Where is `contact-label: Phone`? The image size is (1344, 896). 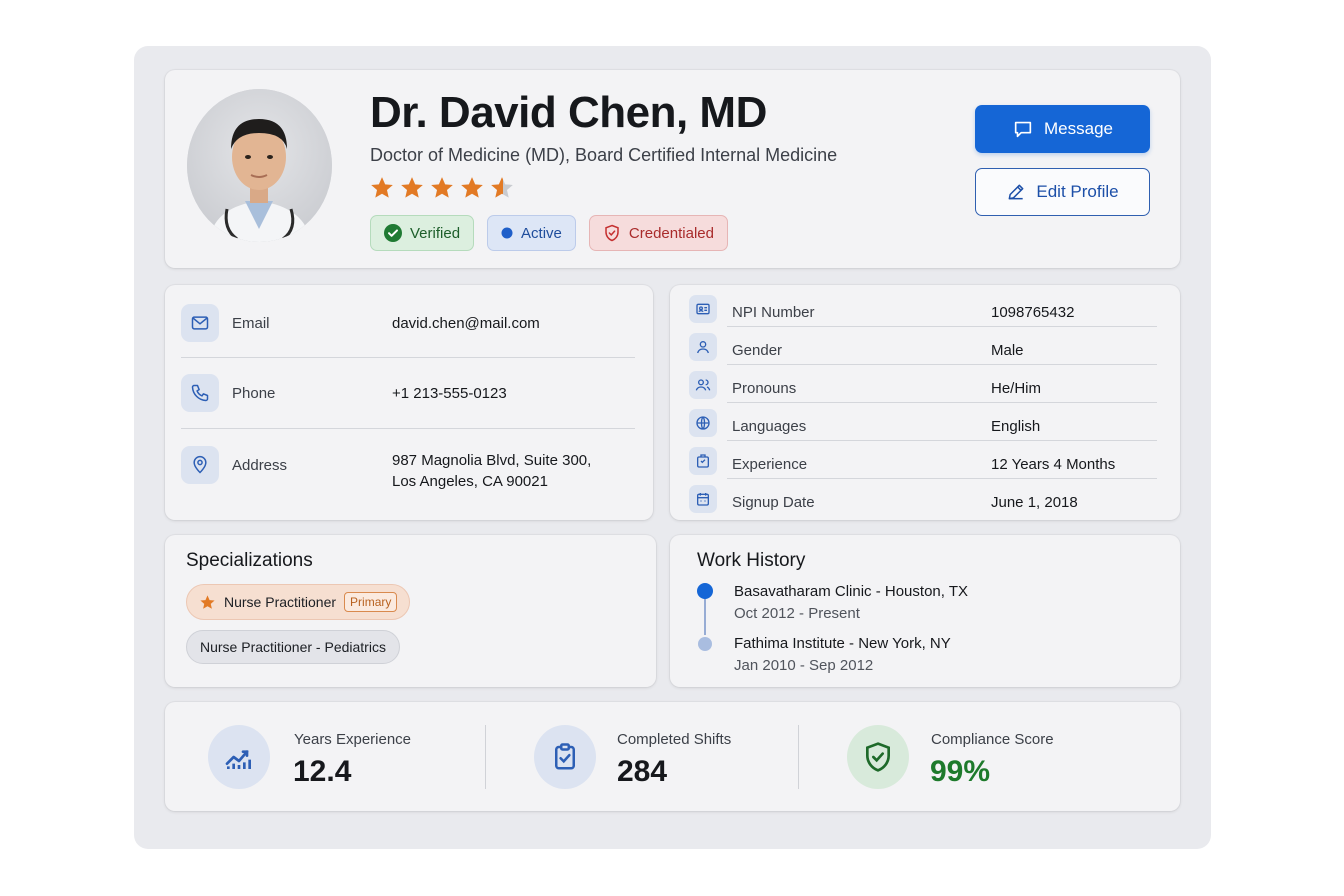 contact-label: Phone is located at coordinates (254, 393).